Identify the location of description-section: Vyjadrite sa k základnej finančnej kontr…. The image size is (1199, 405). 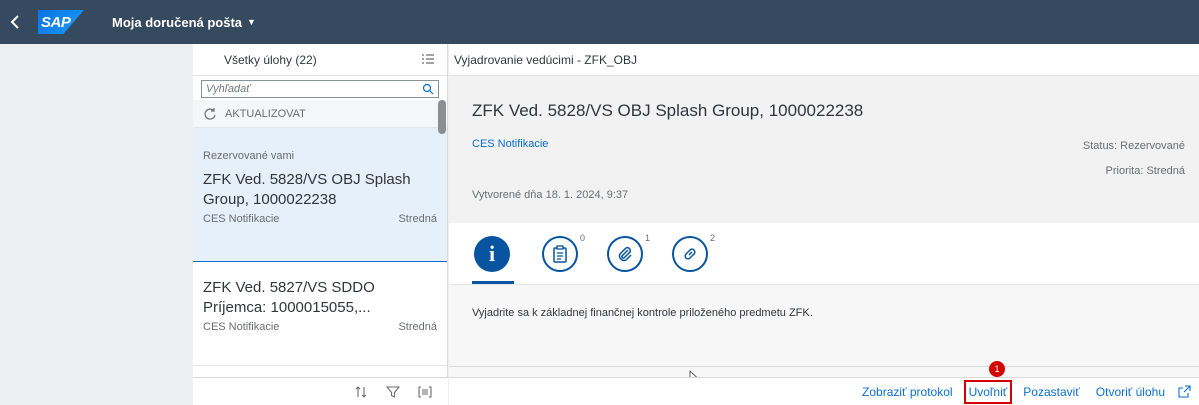
(824, 330).